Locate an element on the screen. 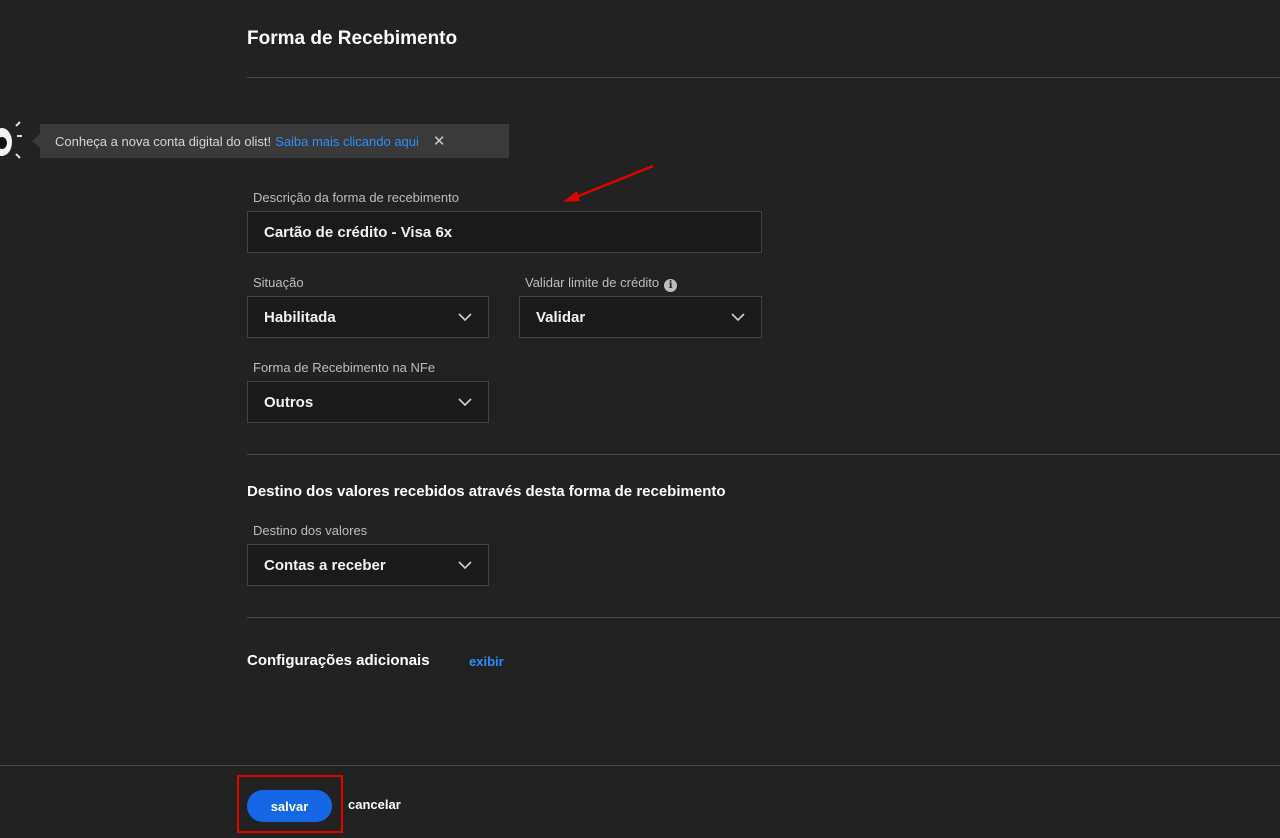 This screenshot has height=838, width=1280. annotation-arrow-icon is located at coordinates (608, 183).